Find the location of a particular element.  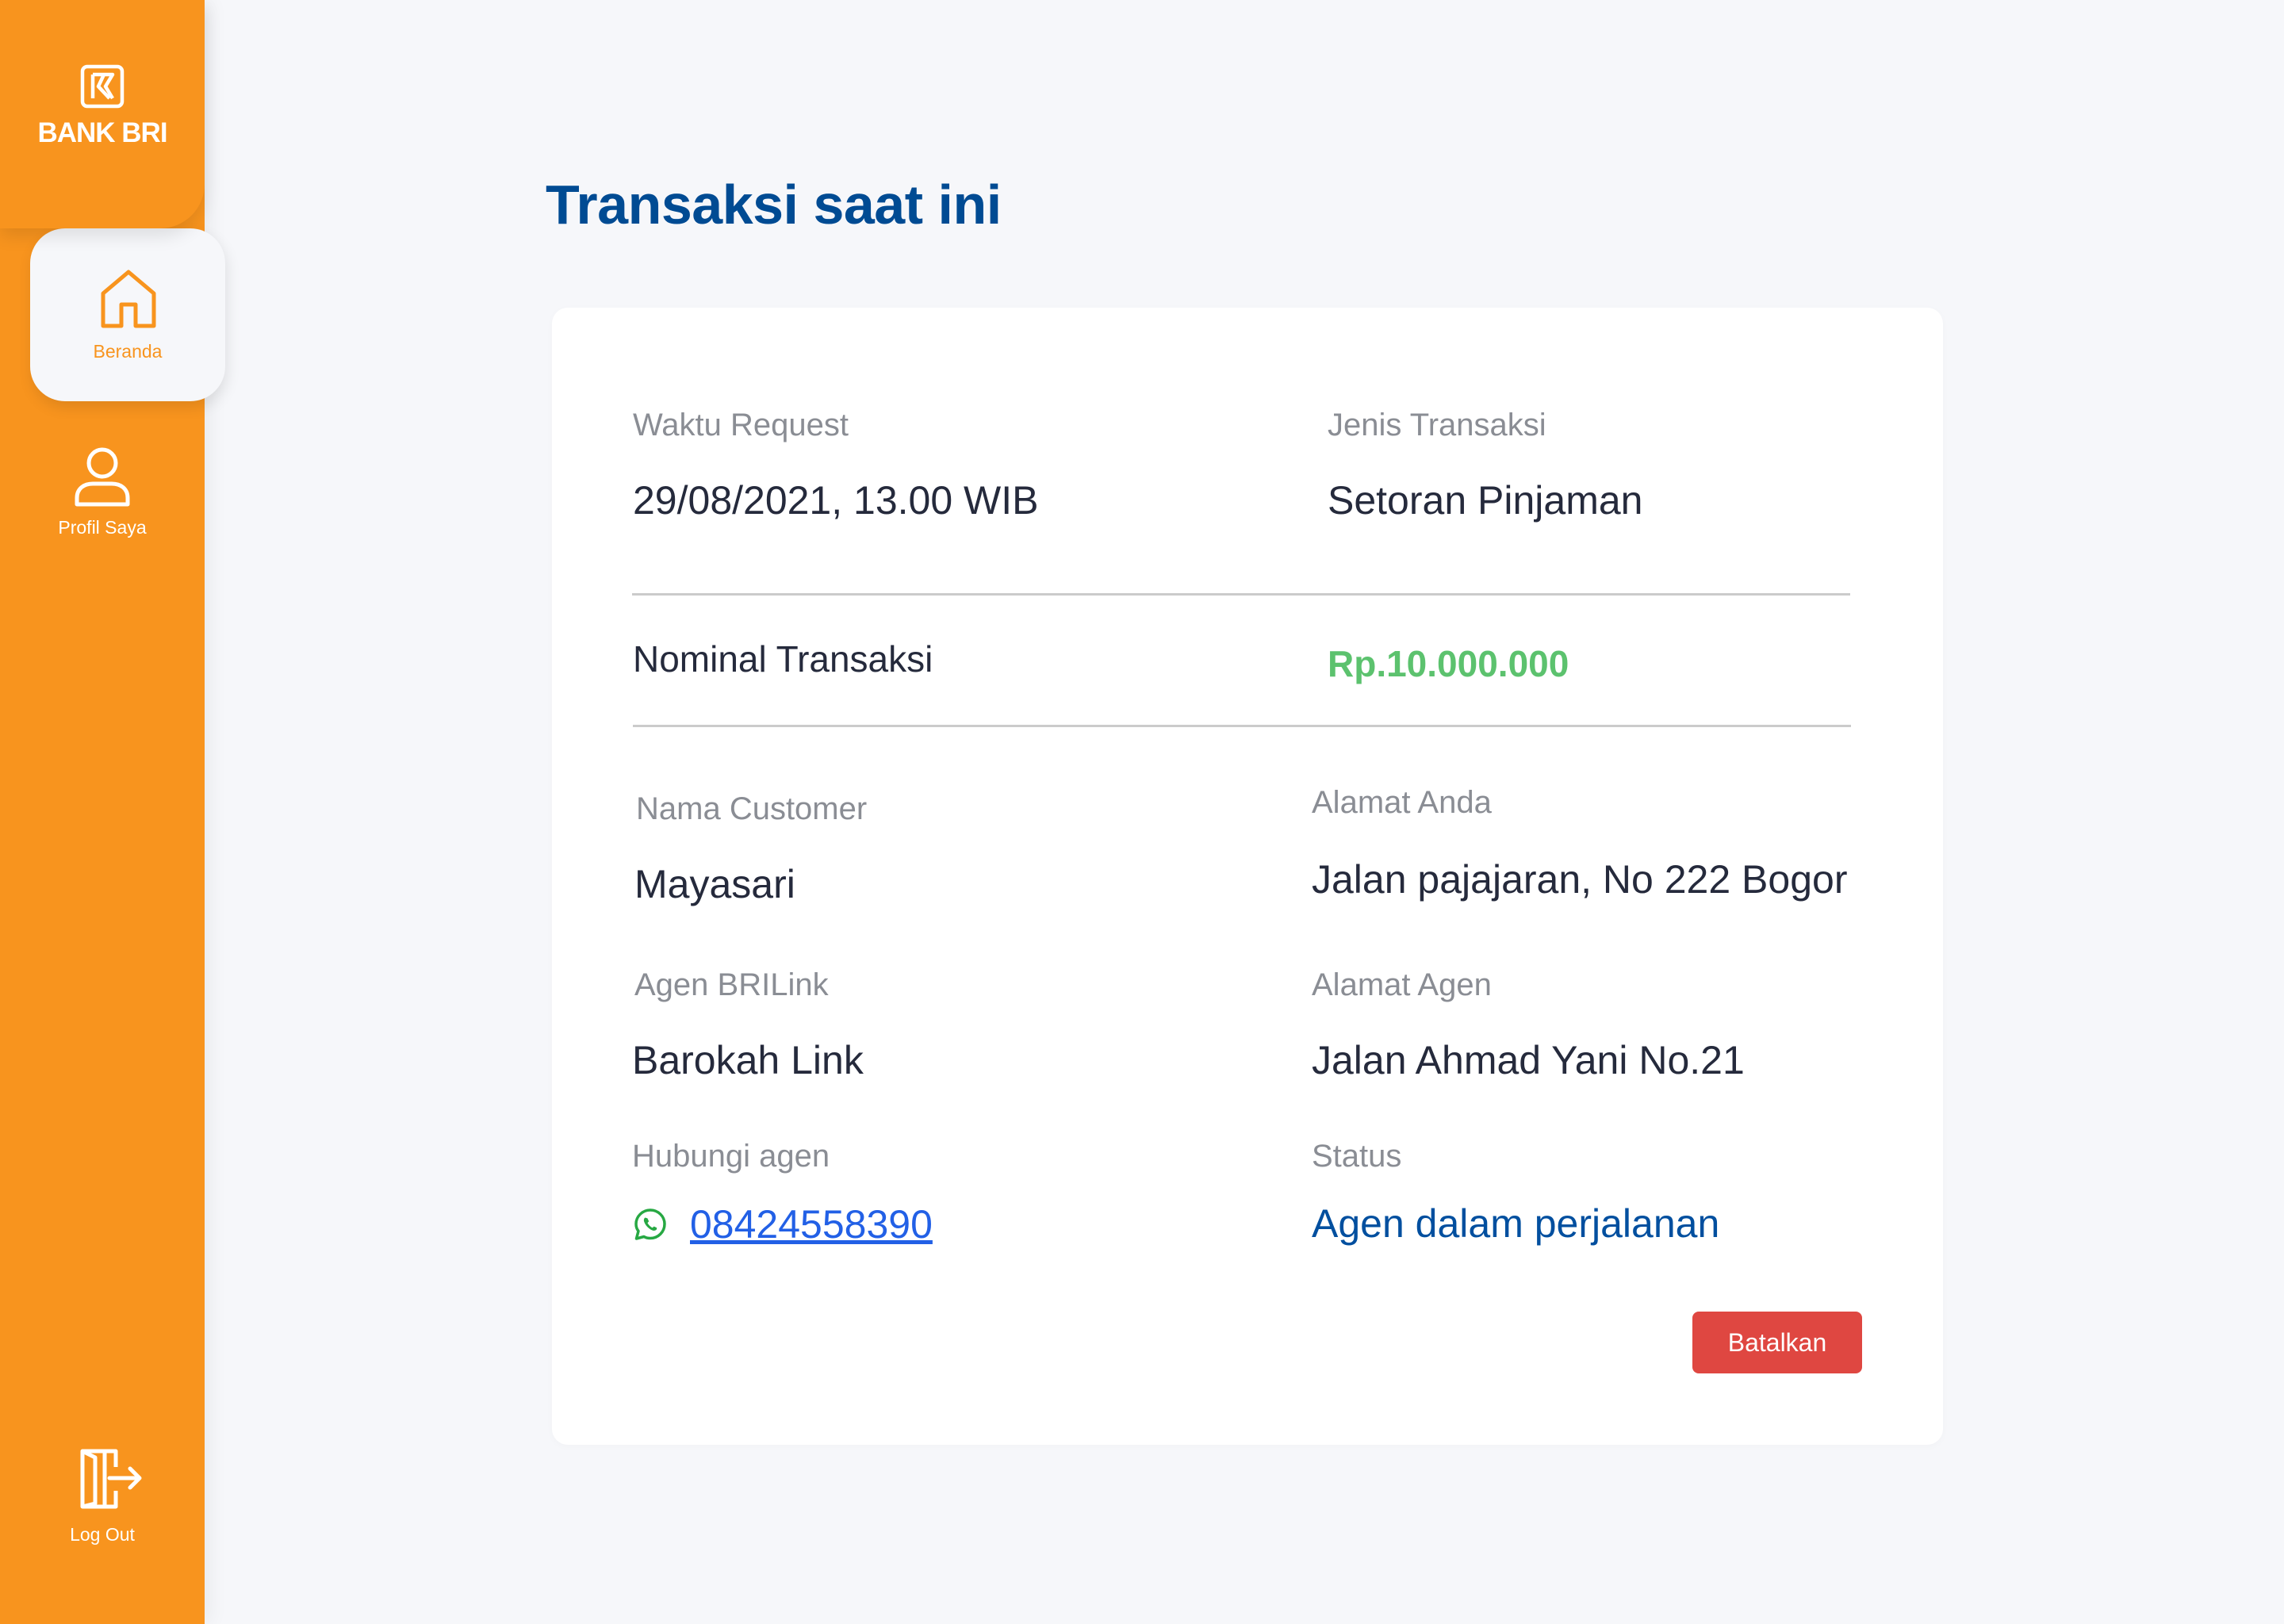

status-value: Agen dalam perjalanan is located at coordinates (1516, 1223).